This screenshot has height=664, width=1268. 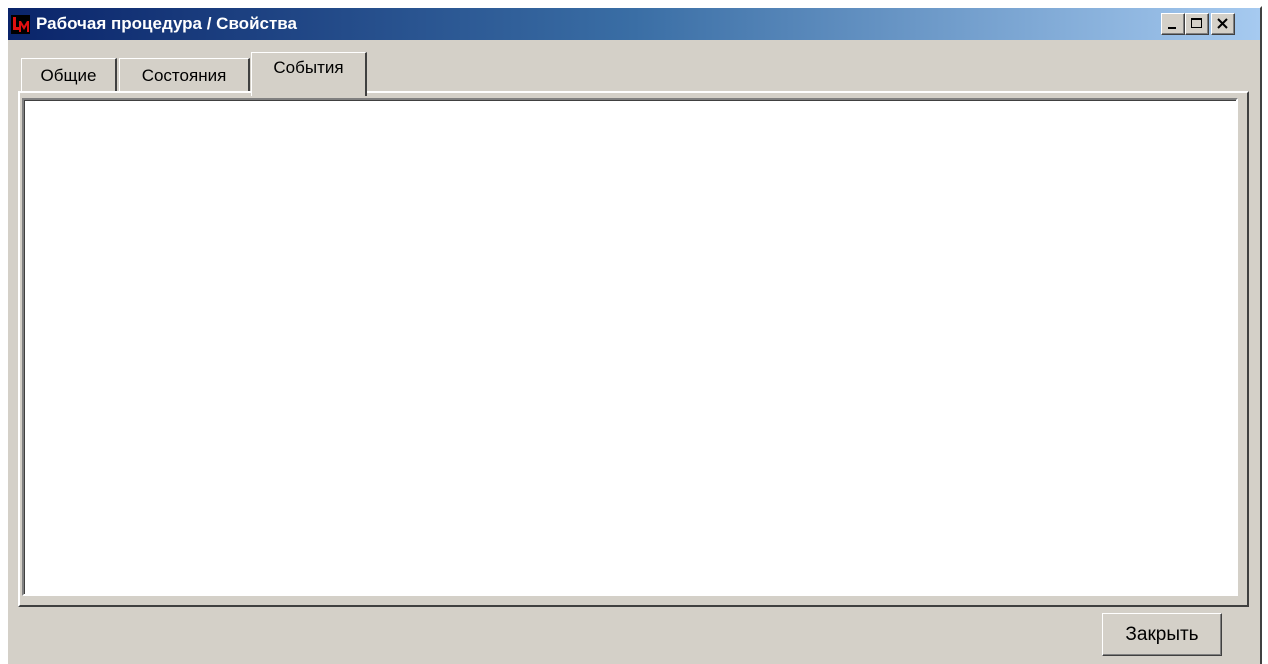 I want to click on close-button: Закрыть, so click(x=1162, y=634).